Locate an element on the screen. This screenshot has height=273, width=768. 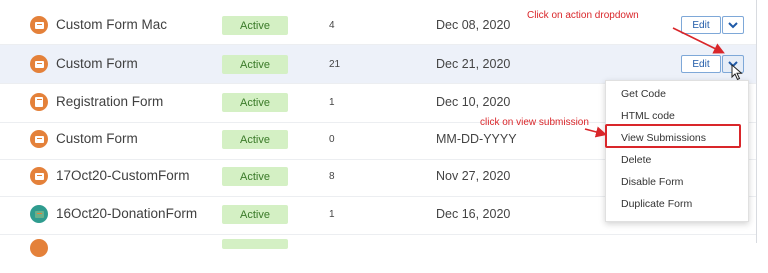
arrow-to-dropdown is located at coordinates (698, 40).